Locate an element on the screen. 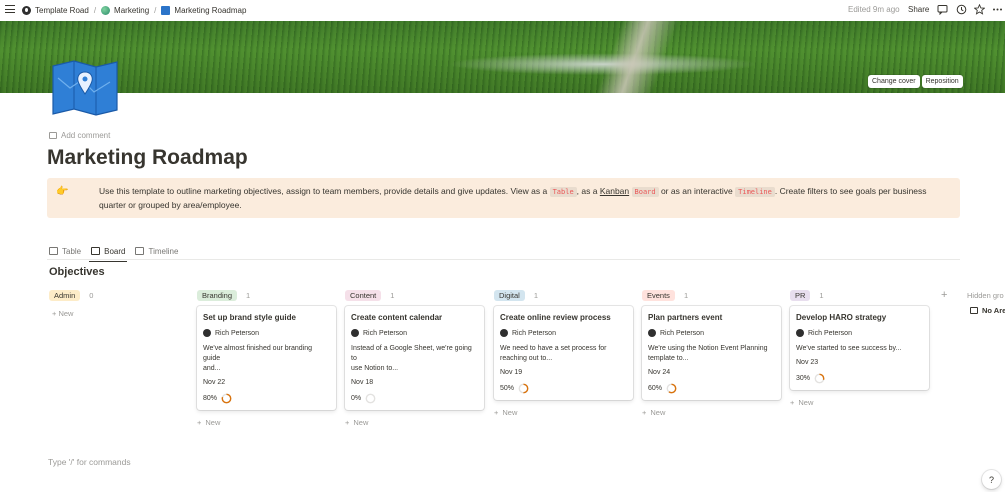 The image size is (1005, 492). help-button: ? is located at coordinates (991, 479).